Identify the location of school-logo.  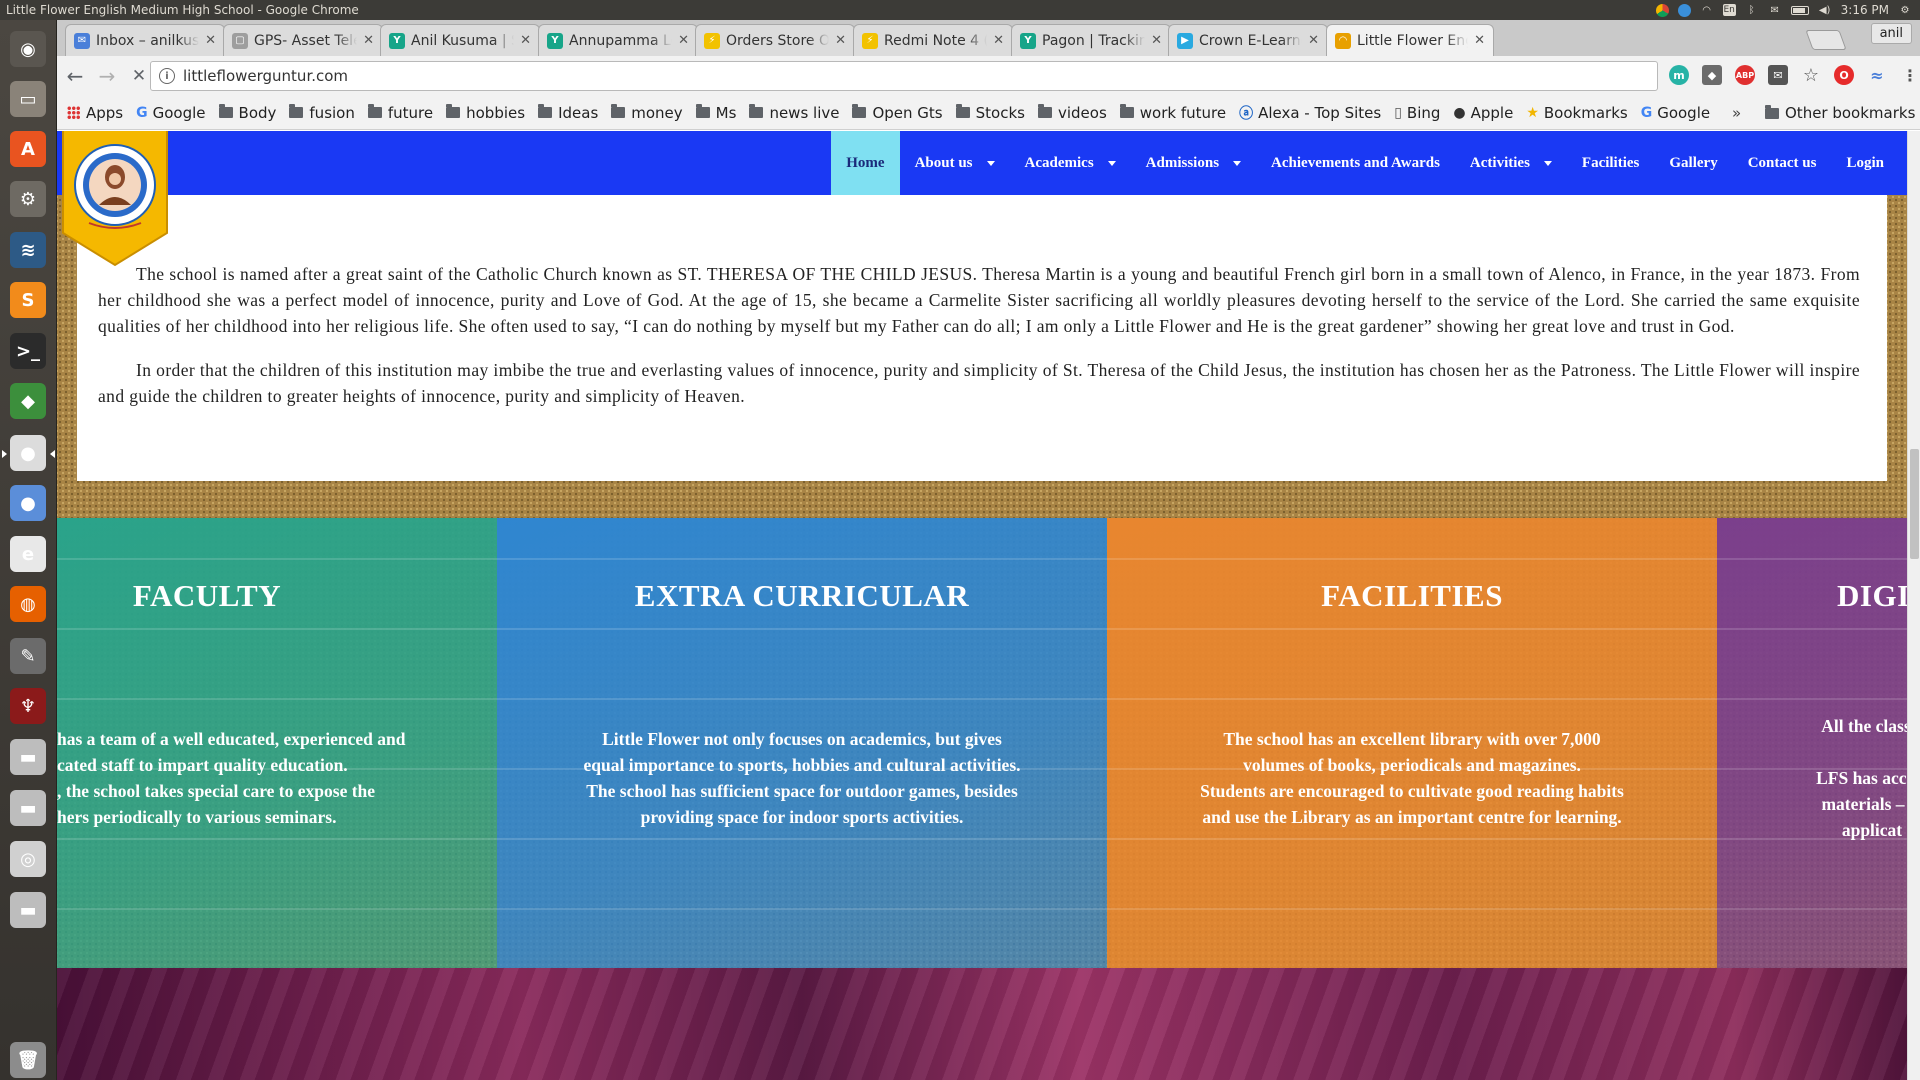
(115, 199).